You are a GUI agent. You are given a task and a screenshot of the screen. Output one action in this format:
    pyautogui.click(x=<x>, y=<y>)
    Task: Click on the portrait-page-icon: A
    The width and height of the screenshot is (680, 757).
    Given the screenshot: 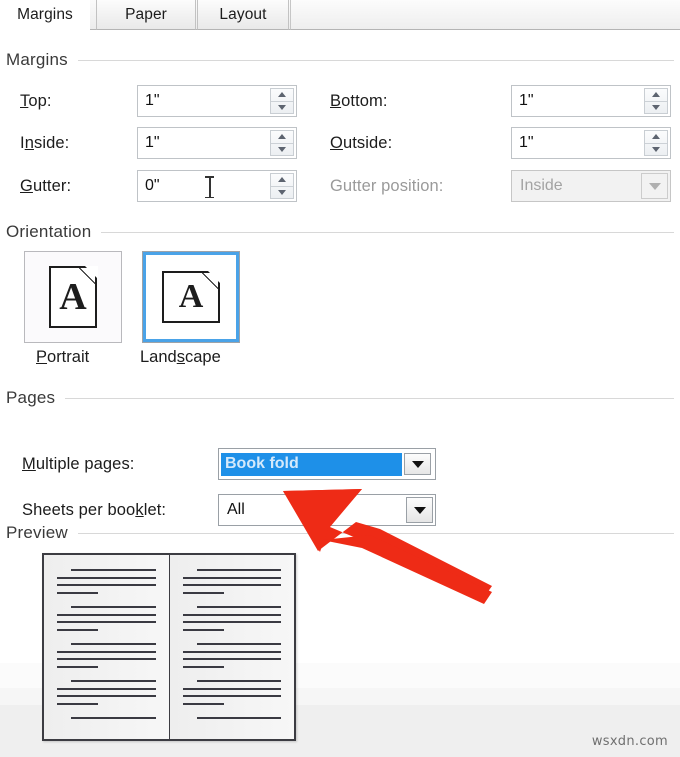 What is the action you would take?
    pyautogui.click(x=73, y=296)
    